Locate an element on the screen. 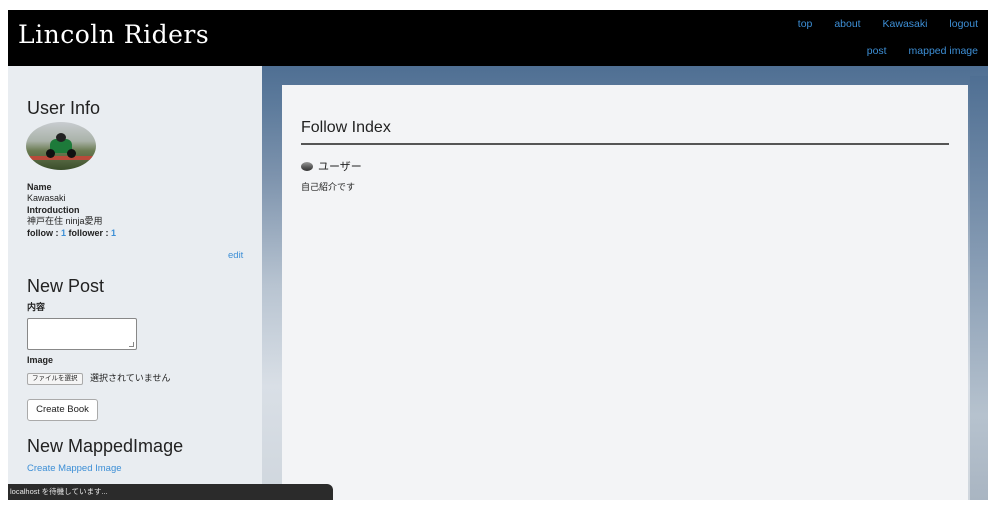 This screenshot has width=994, height=512. avatar-track is located at coordinates (61, 158).